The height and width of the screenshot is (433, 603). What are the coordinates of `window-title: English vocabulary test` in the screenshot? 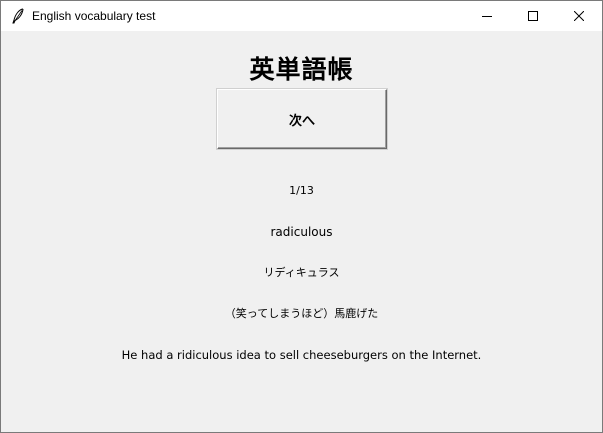 It's located at (94, 16).